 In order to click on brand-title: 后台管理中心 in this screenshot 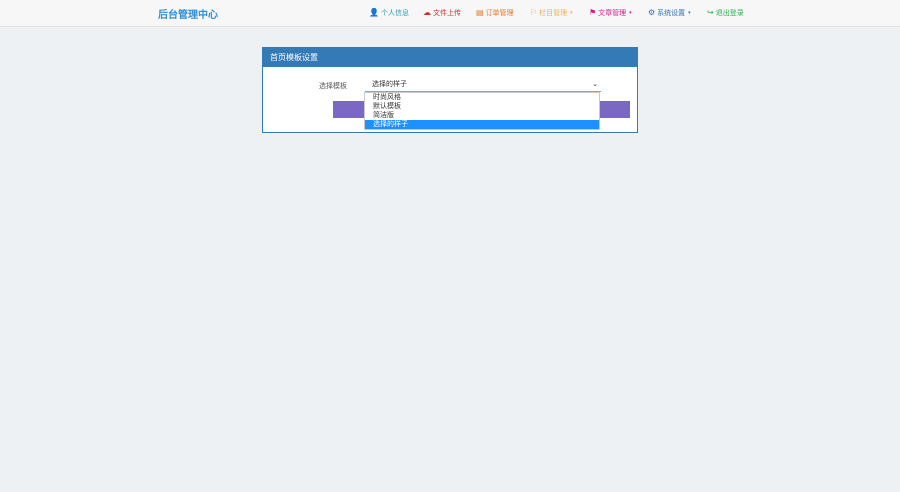, I will do `click(188, 13)`.